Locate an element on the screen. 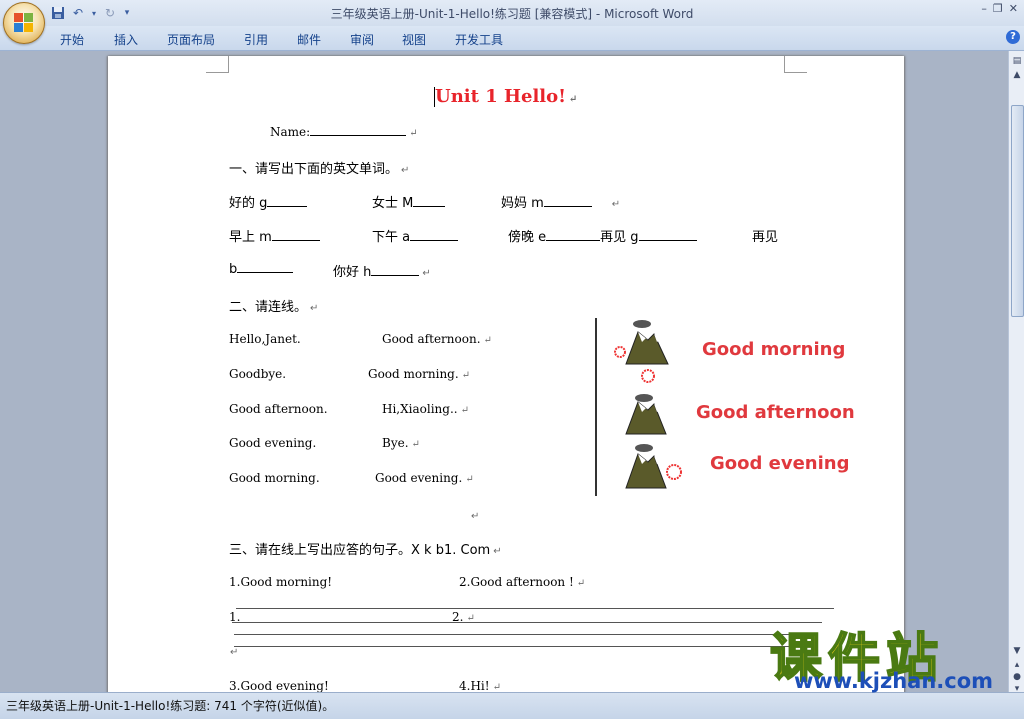  office-button is located at coordinates (24, 23).